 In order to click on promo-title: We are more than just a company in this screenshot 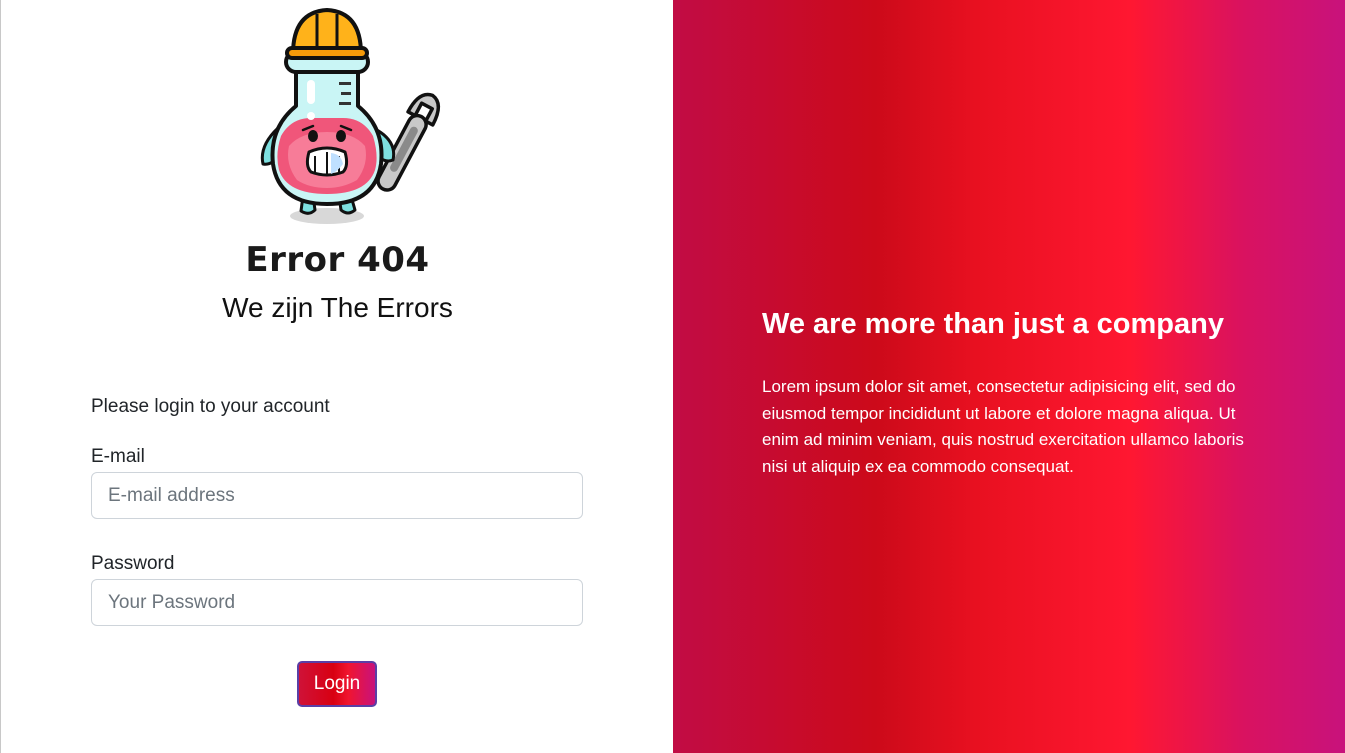, I will do `click(993, 324)`.